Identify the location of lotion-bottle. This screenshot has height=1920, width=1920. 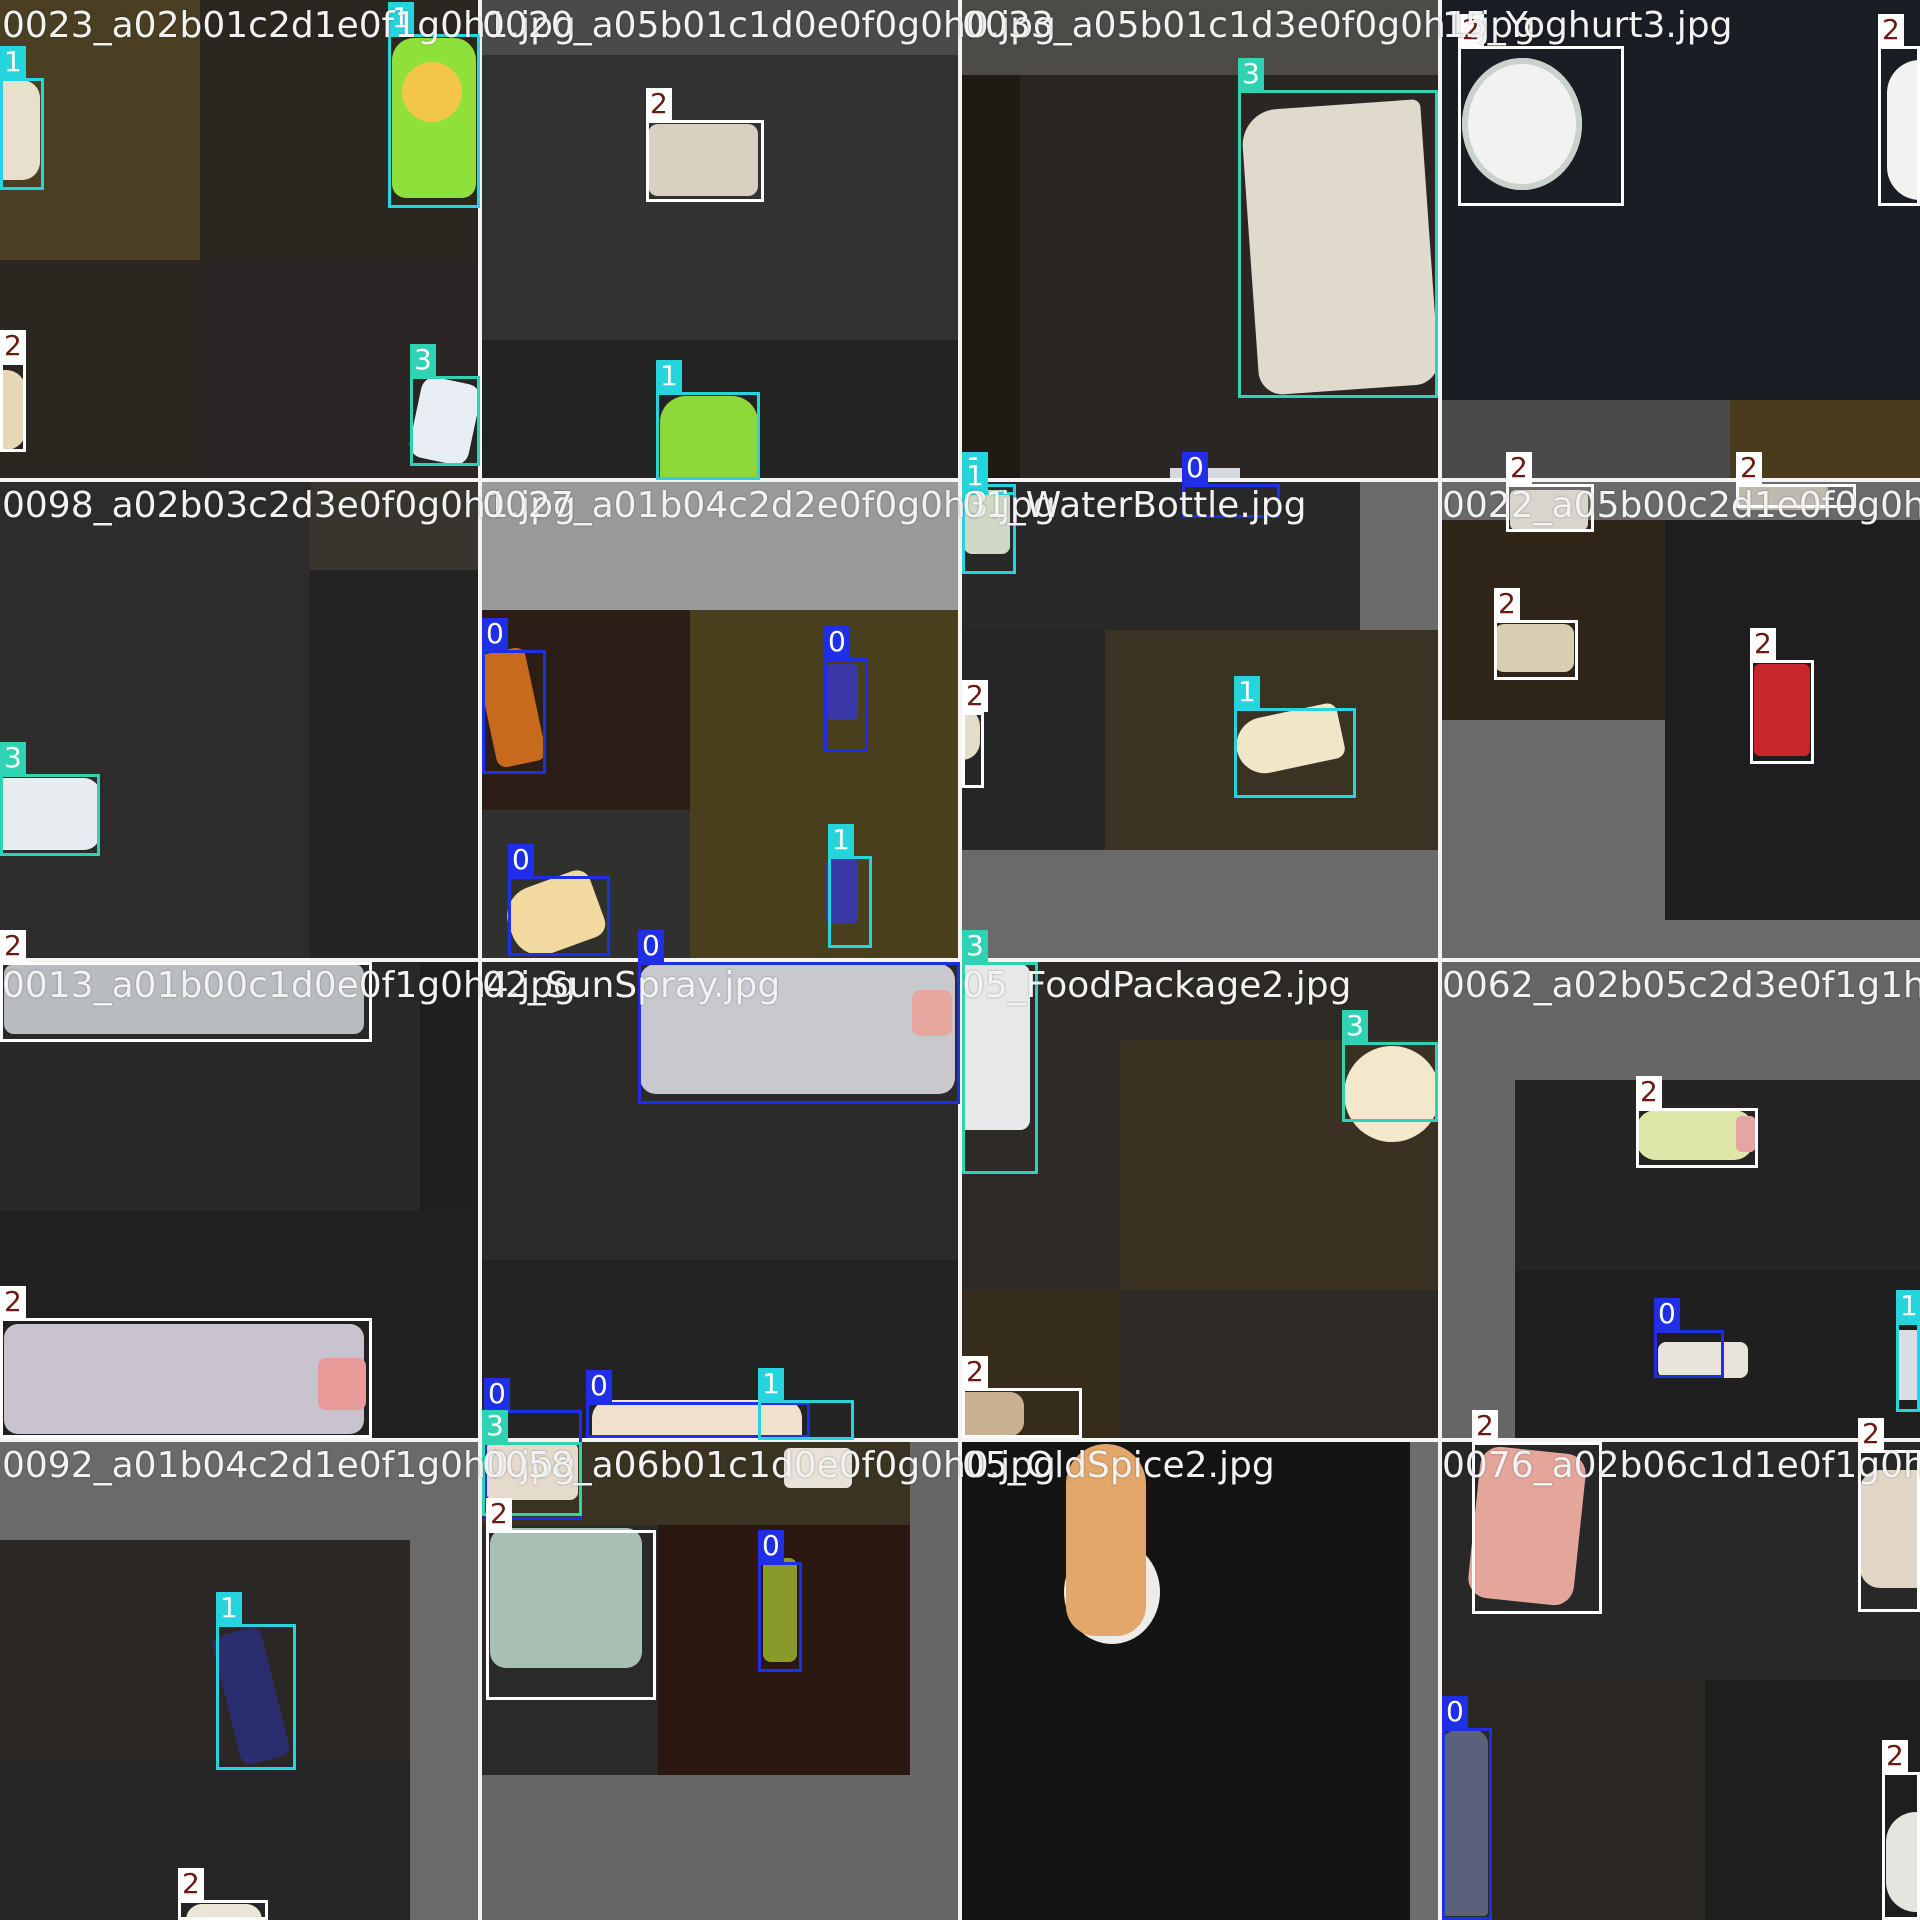
(1527, 1526).